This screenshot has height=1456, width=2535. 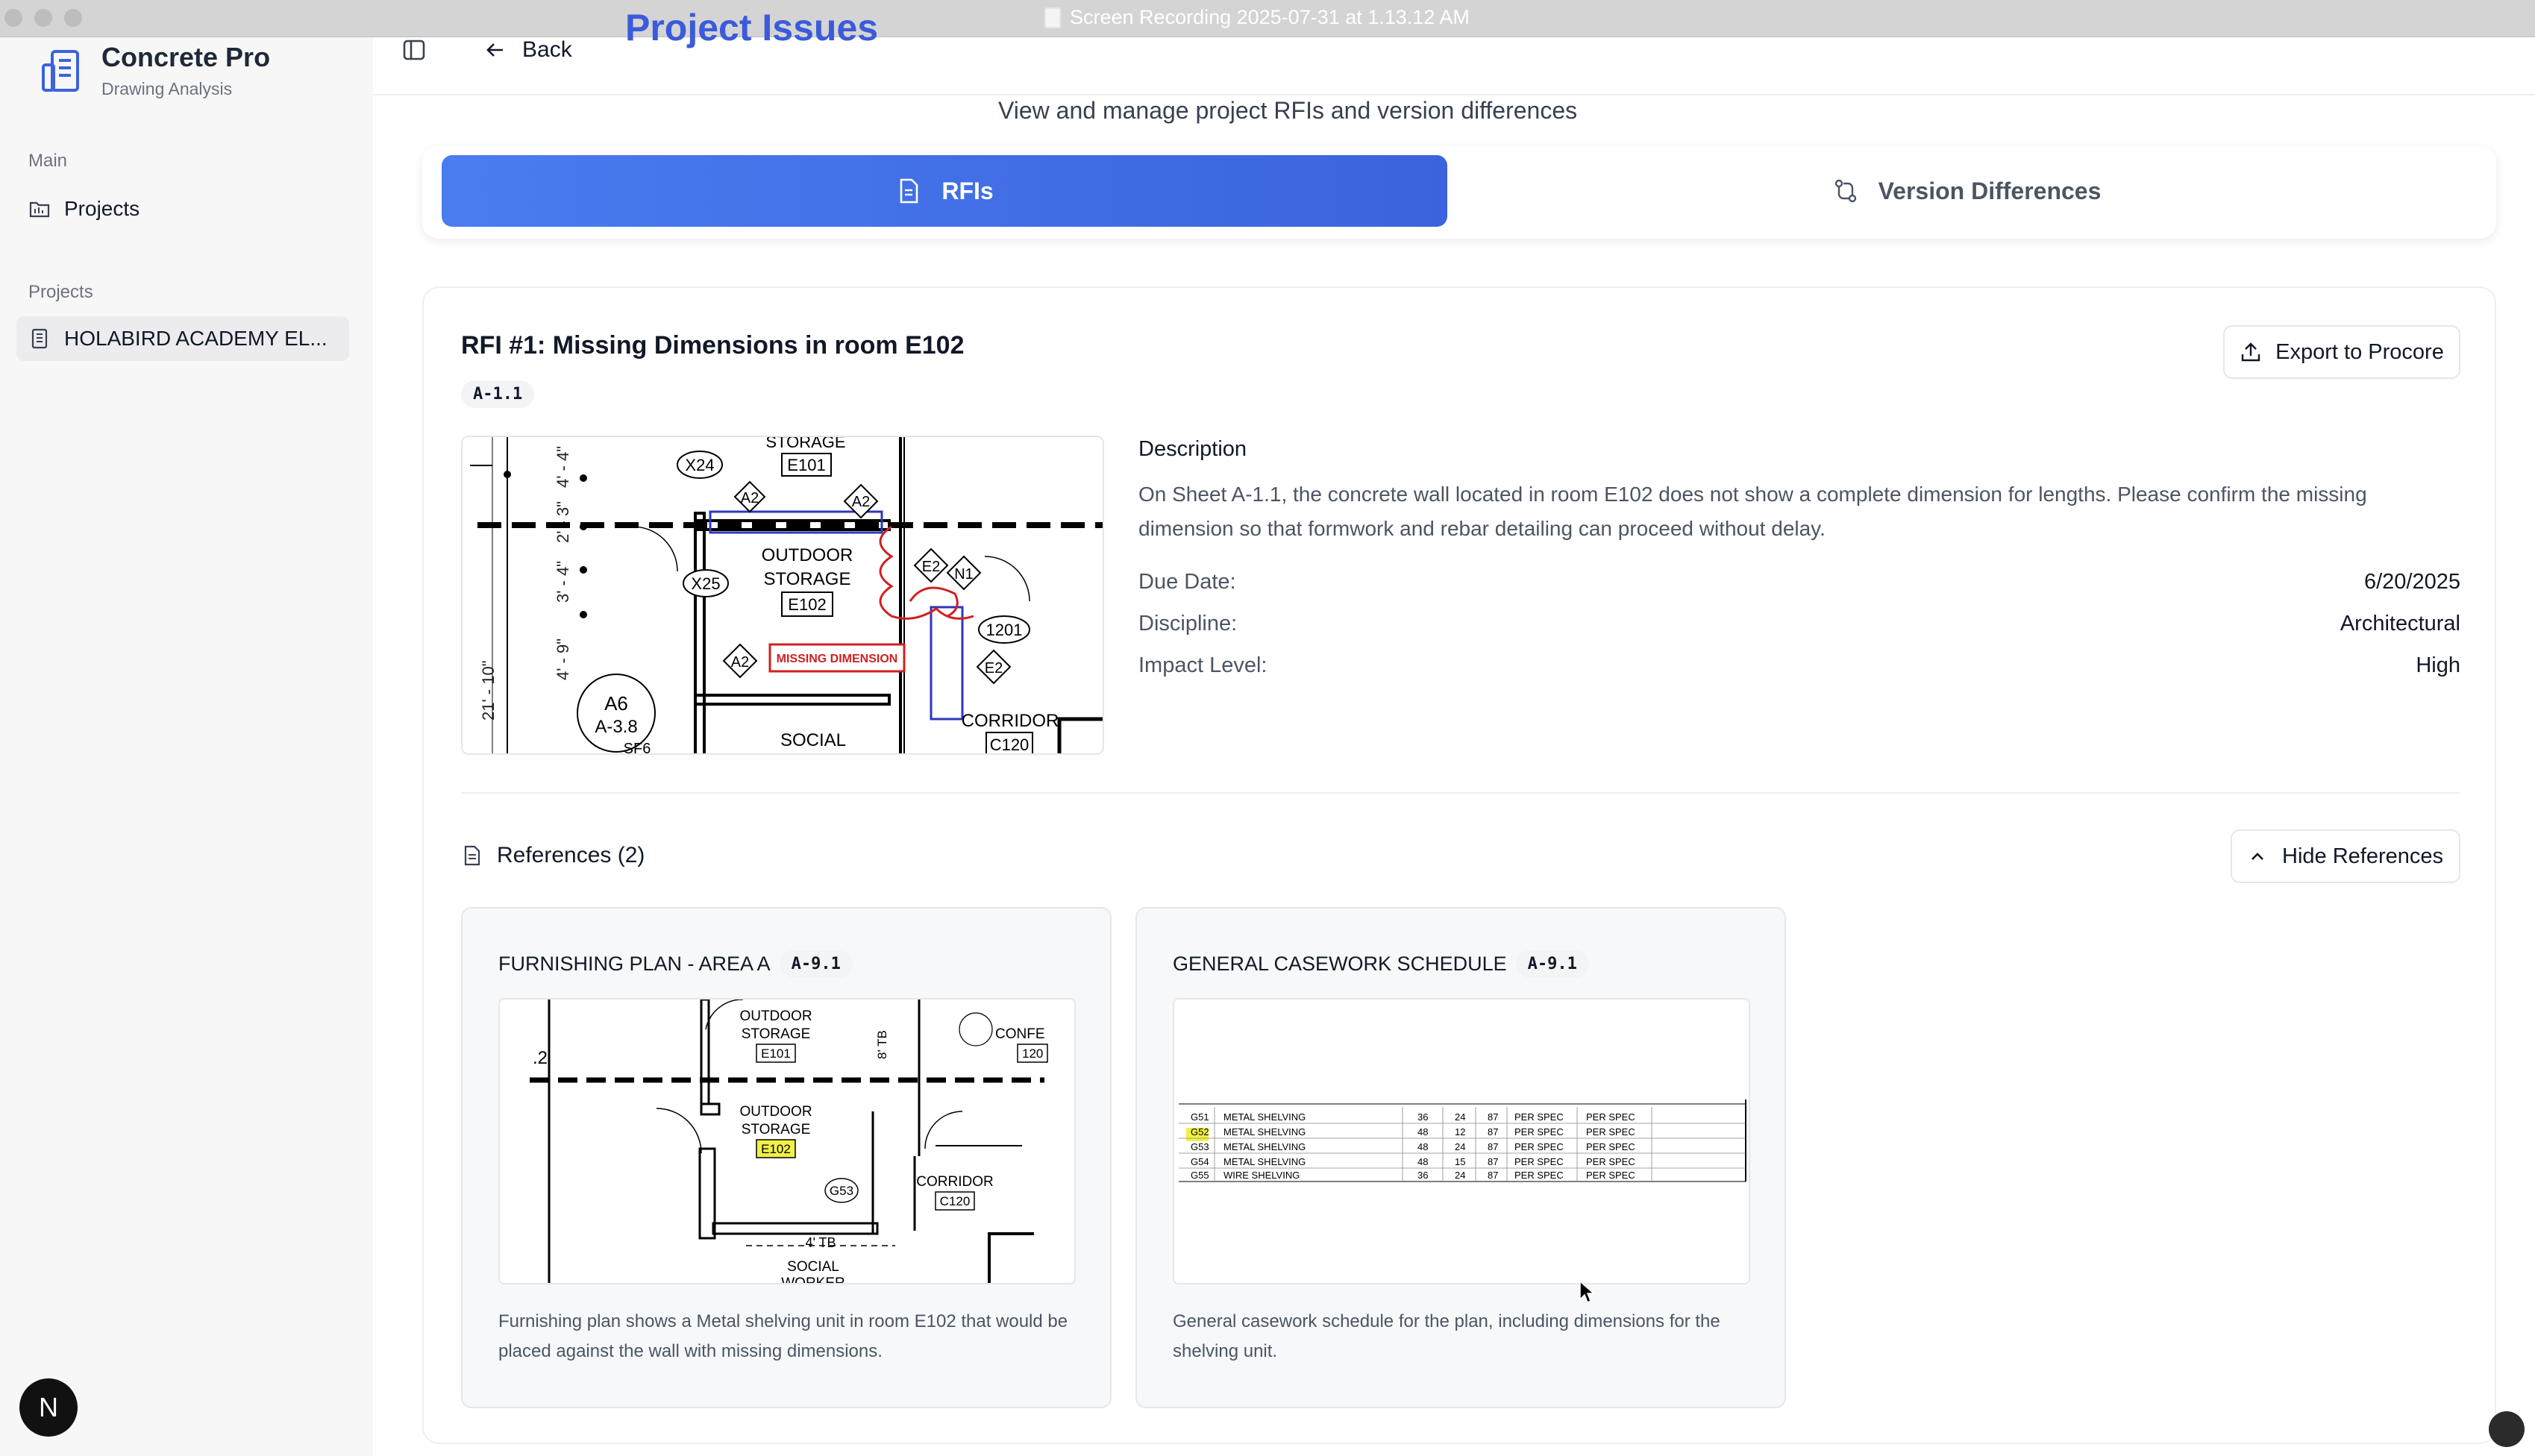 What do you see at coordinates (540, 1058) in the screenshot?
I see `grid-label: .2` at bounding box center [540, 1058].